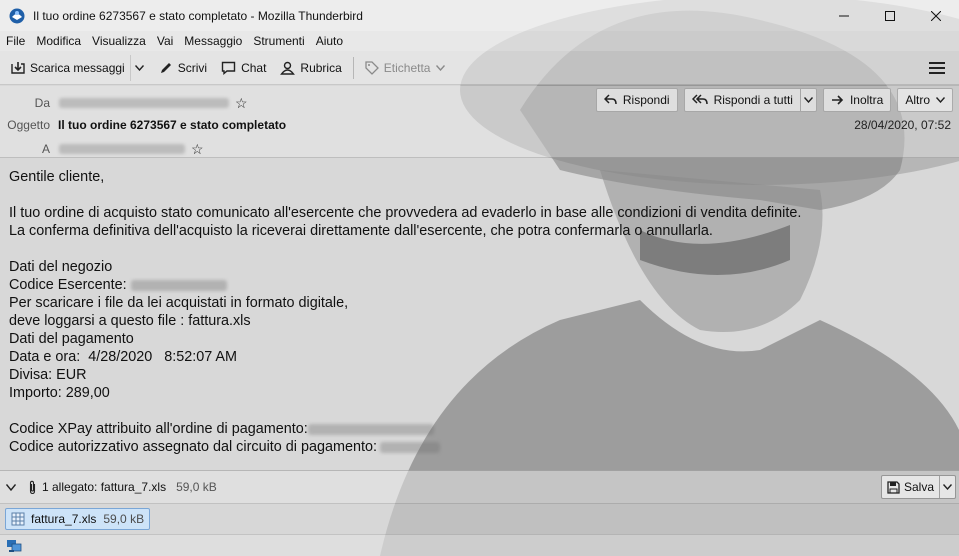  Describe the element at coordinates (124, 519) in the screenshot. I see `attachment-size: 59,0 kB` at that location.